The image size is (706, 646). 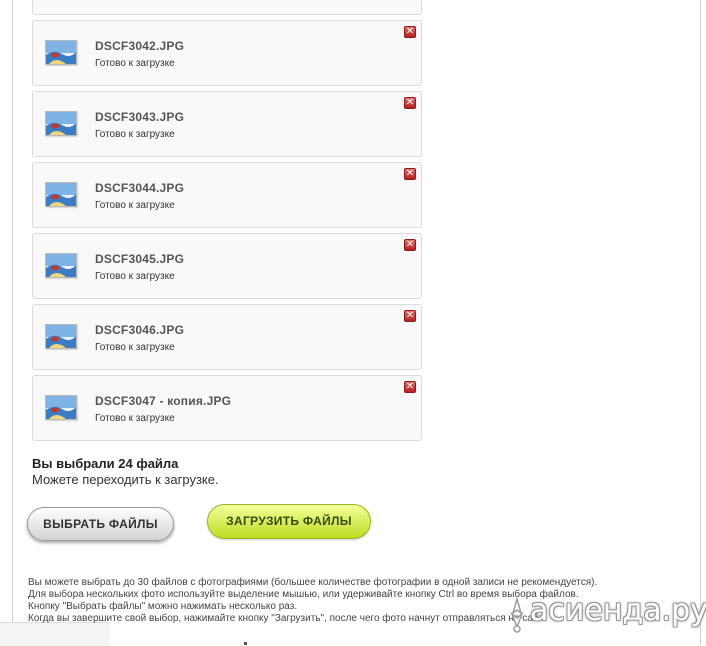 I want to click on page-frame-right, so click(x=703, y=322).